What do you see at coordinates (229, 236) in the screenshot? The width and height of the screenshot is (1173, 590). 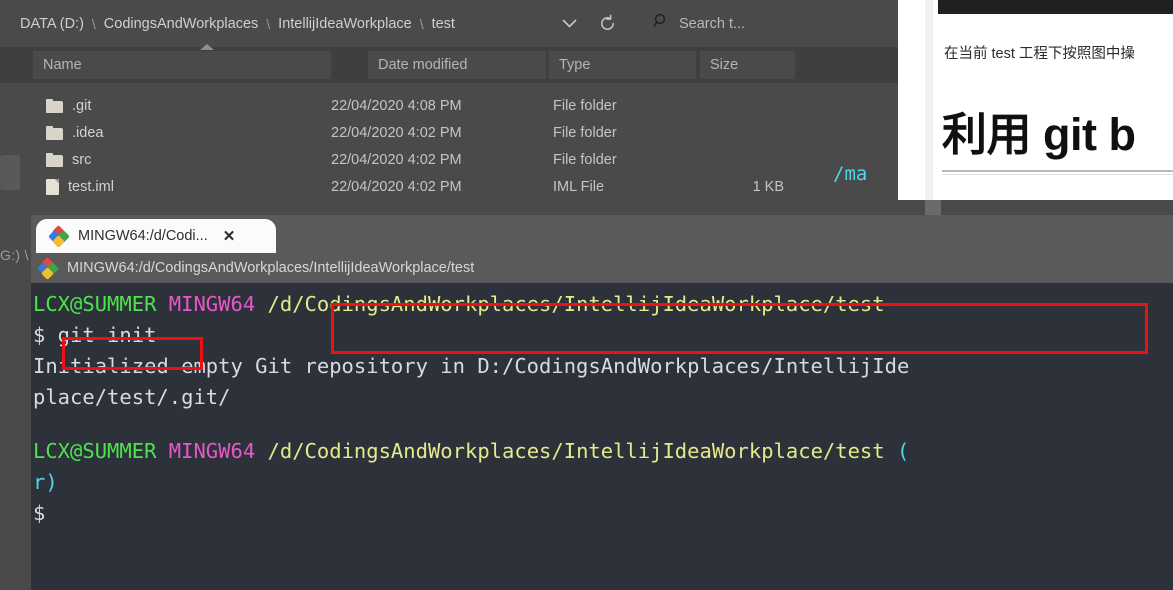 I see `close-icon: ✕` at bounding box center [229, 236].